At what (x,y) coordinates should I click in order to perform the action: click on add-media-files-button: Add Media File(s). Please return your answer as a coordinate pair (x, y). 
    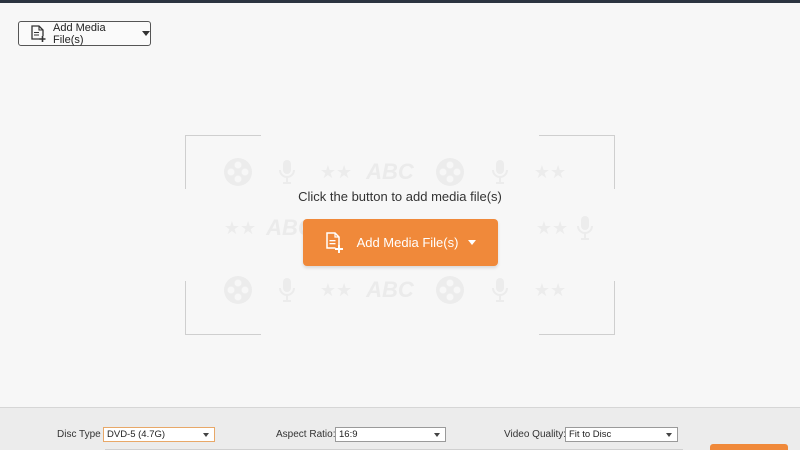
    Looking at the image, I should click on (400, 242).